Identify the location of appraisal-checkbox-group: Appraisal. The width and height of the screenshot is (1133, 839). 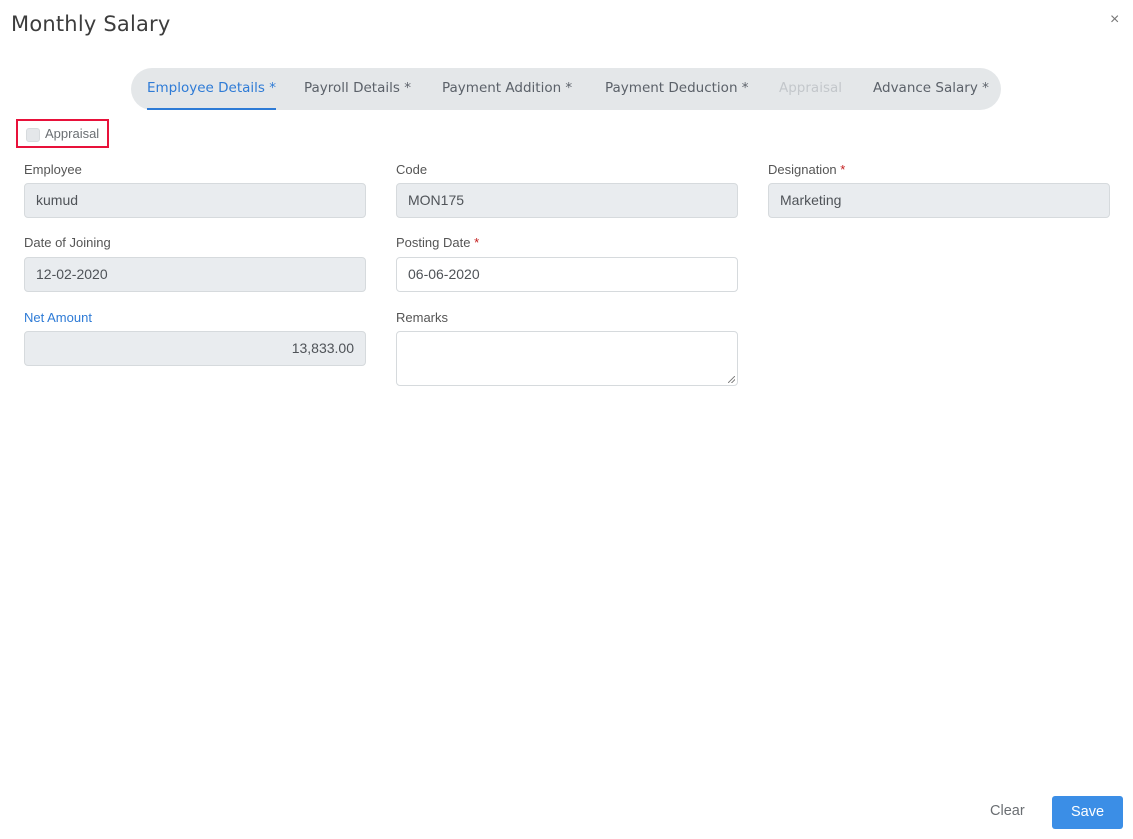
(62, 133).